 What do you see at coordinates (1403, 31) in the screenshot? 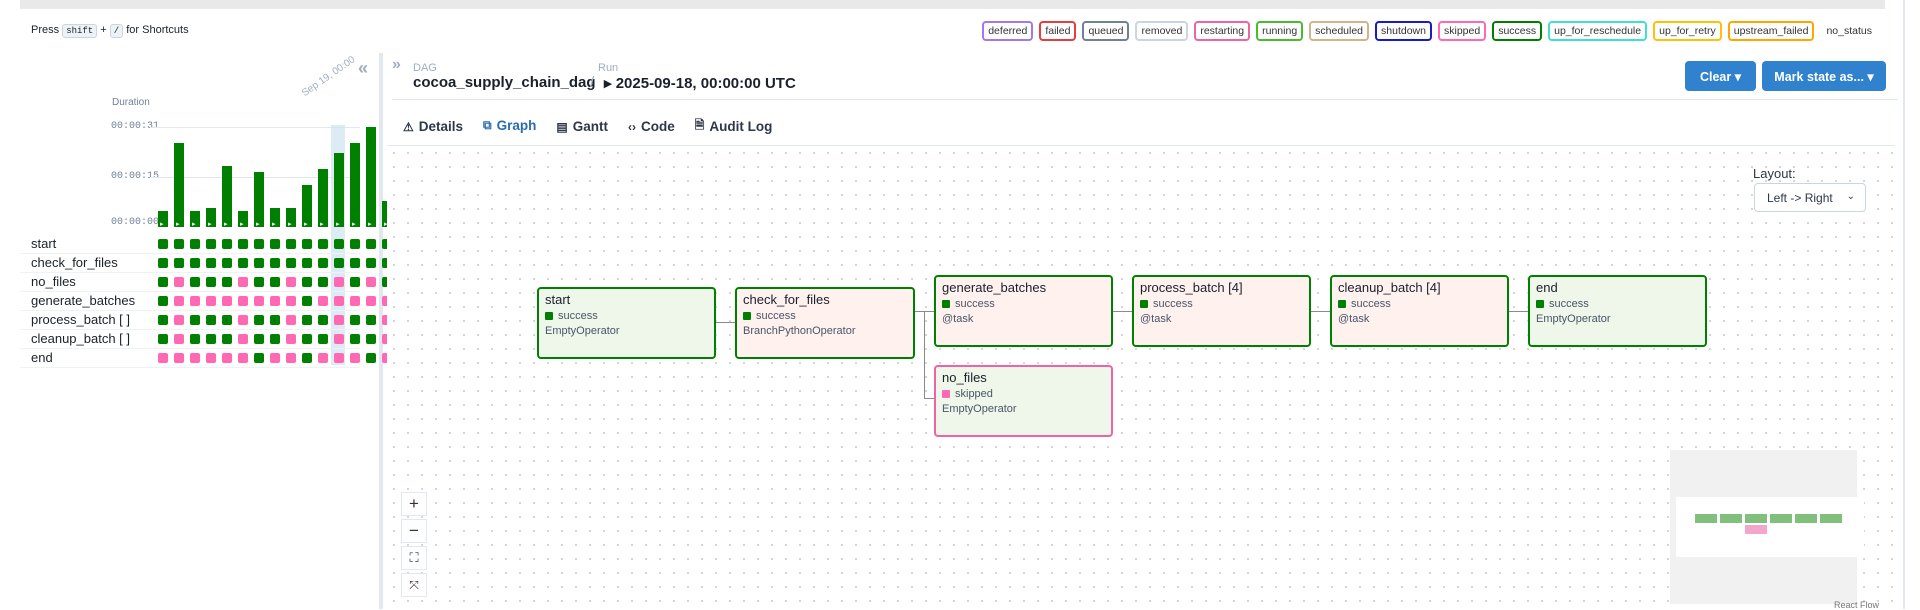
I see `legend-chip-shutdown: shutdown` at bounding box center [1403, 31].